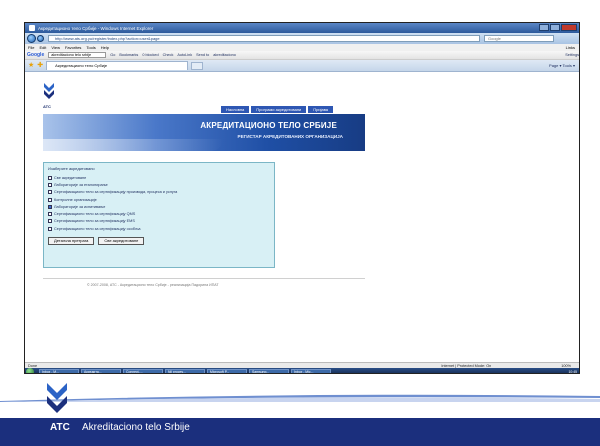 Image resolution: width=600 pixels, height=446 pixels. What do you see at coordinates (136, 427) in the screenshot?
I see `organization-name: Akreditaciono telo Srbije` at bounding box center [136, 427].